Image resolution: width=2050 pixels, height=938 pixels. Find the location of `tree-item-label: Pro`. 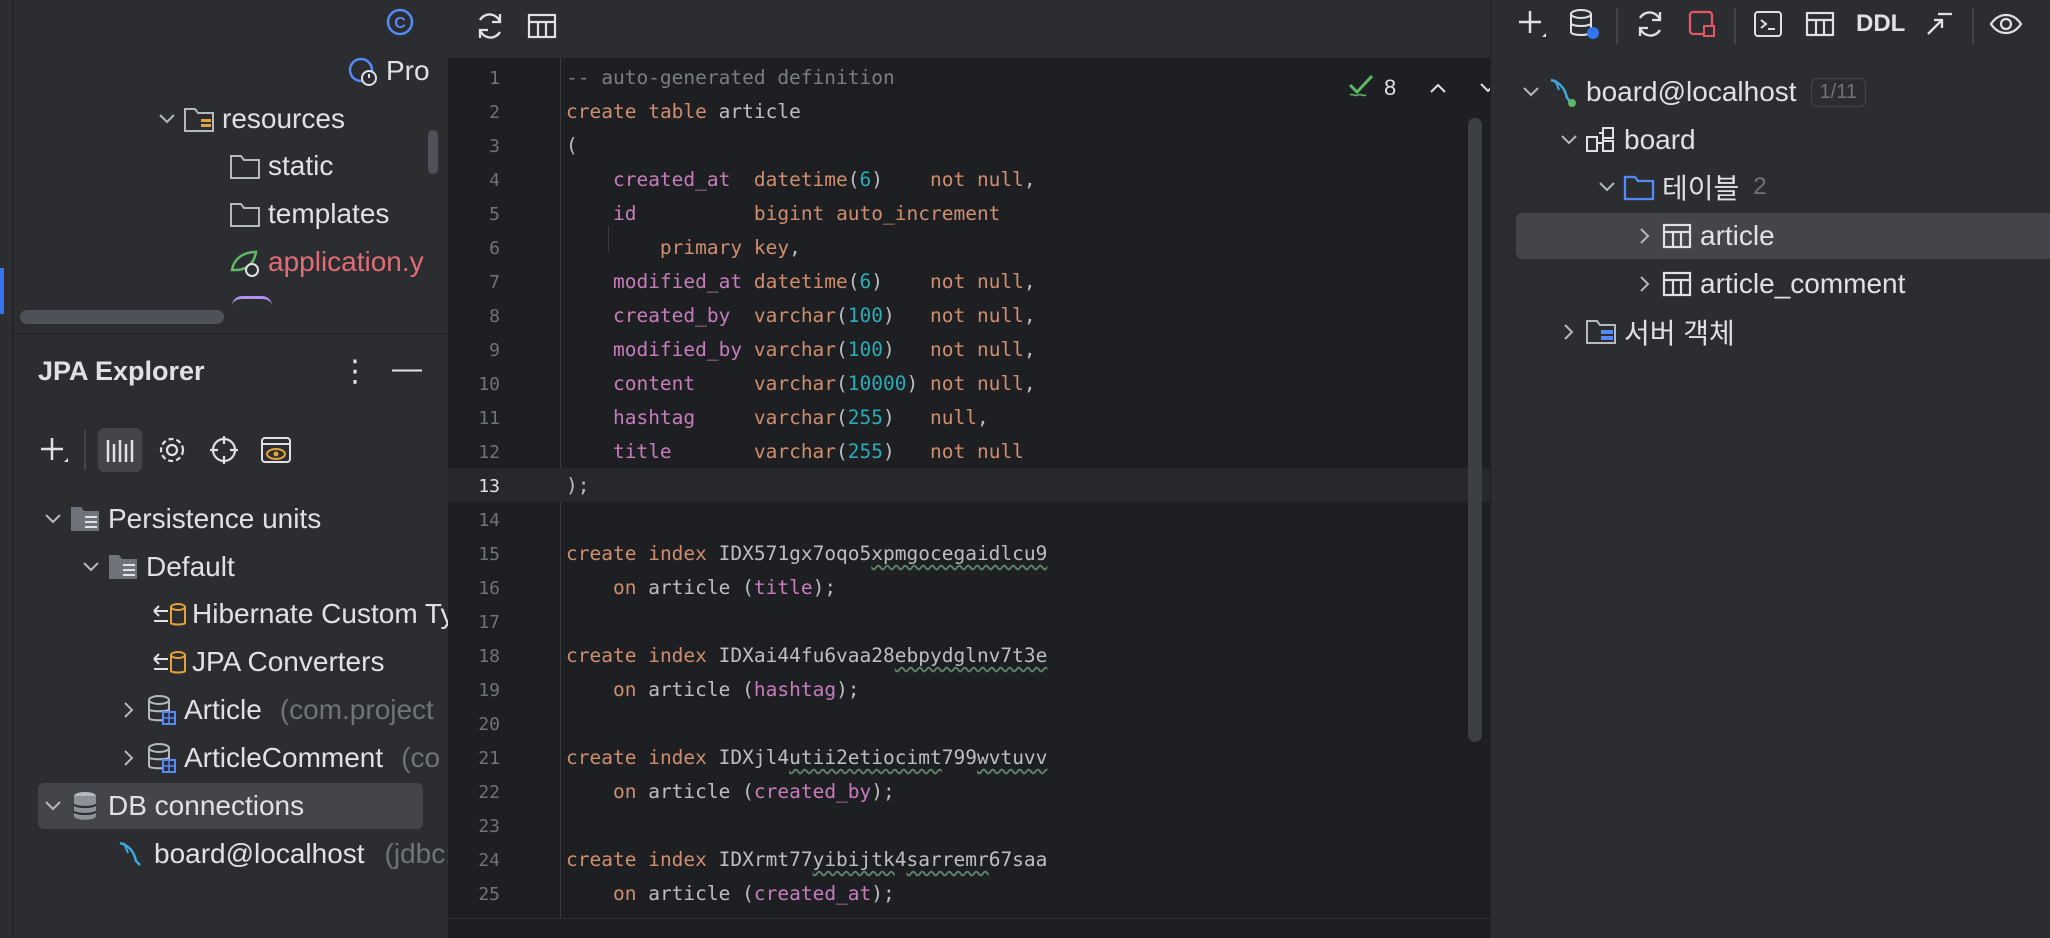

tree-item-label: Pro is located at coordinates (408, 70).